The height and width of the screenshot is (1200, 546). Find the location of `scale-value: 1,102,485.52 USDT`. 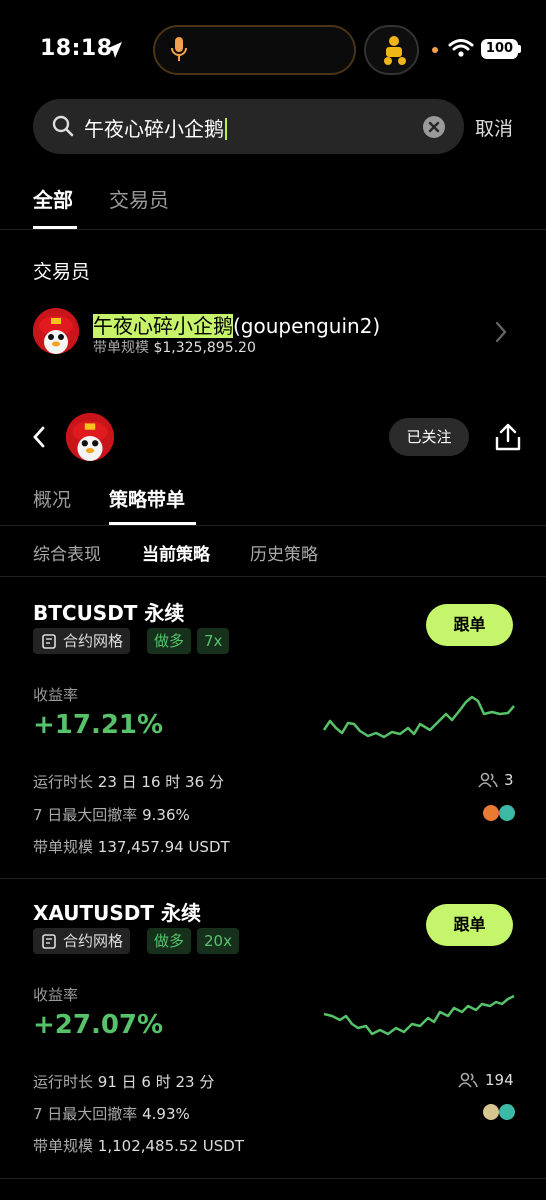

scale-value: 1,102,485.52 USDT is located at coordinates (170, 1146).